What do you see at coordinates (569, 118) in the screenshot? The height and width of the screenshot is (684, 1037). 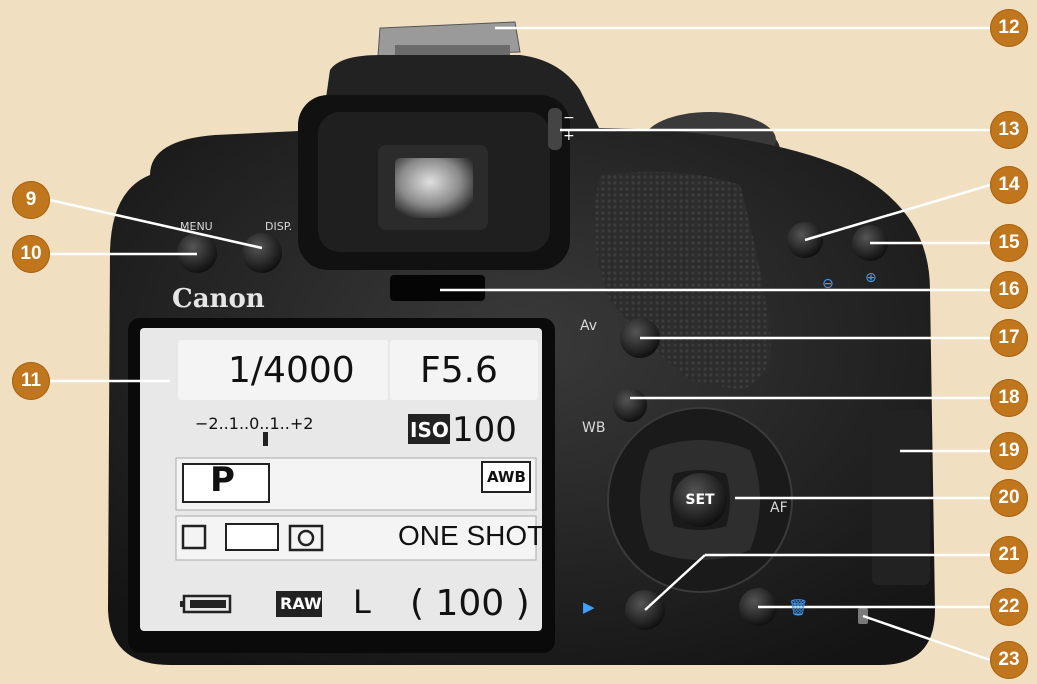 I see `diopter-minus: −` at bounding box center [569, 118].